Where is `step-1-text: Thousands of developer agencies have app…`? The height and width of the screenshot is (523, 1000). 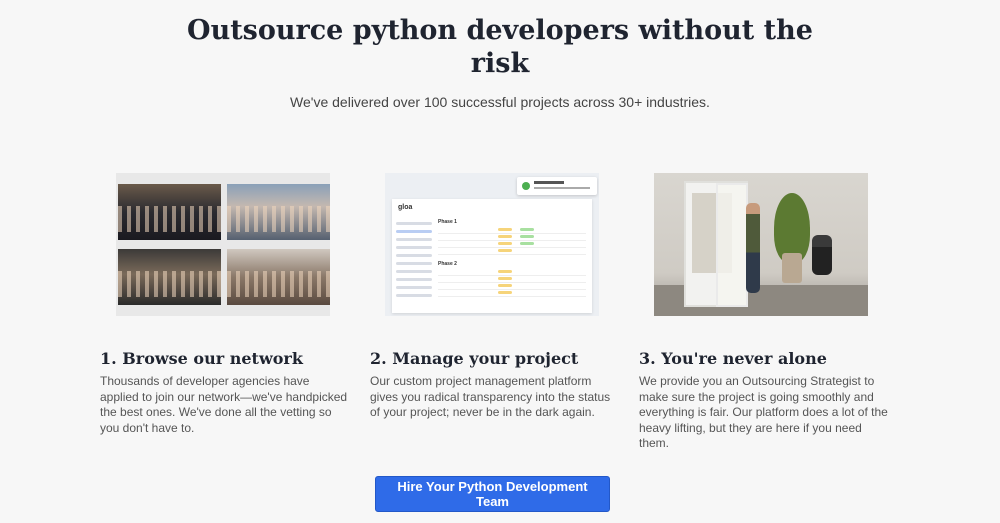
step-1-text: Thousands of developer agencies have app… is located at coordinates (224, 404).